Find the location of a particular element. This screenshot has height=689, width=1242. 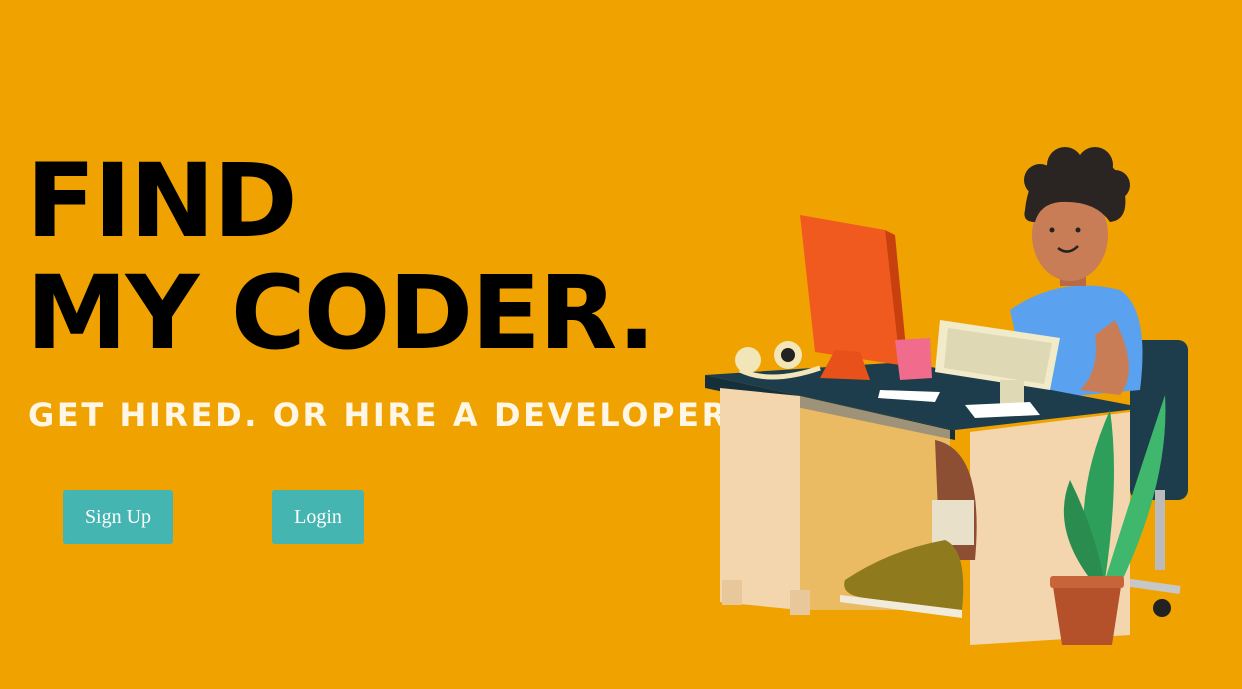

hero-title-line-1: FIND is located at coordinates (162, 201).